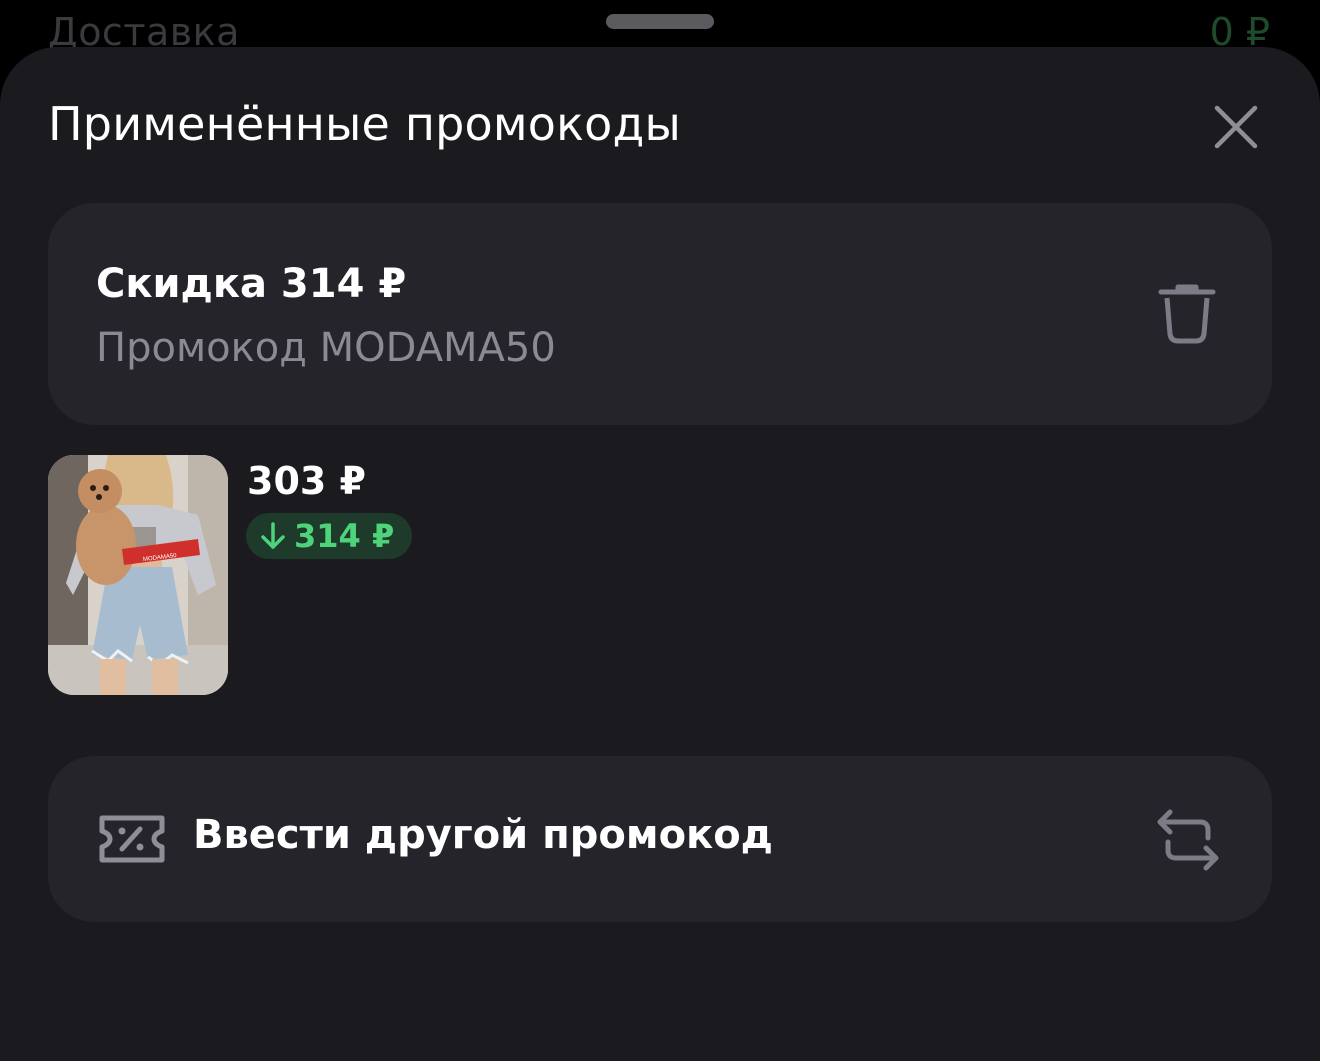  I want to click on product-price: 303 ₽, so click(306, 481).